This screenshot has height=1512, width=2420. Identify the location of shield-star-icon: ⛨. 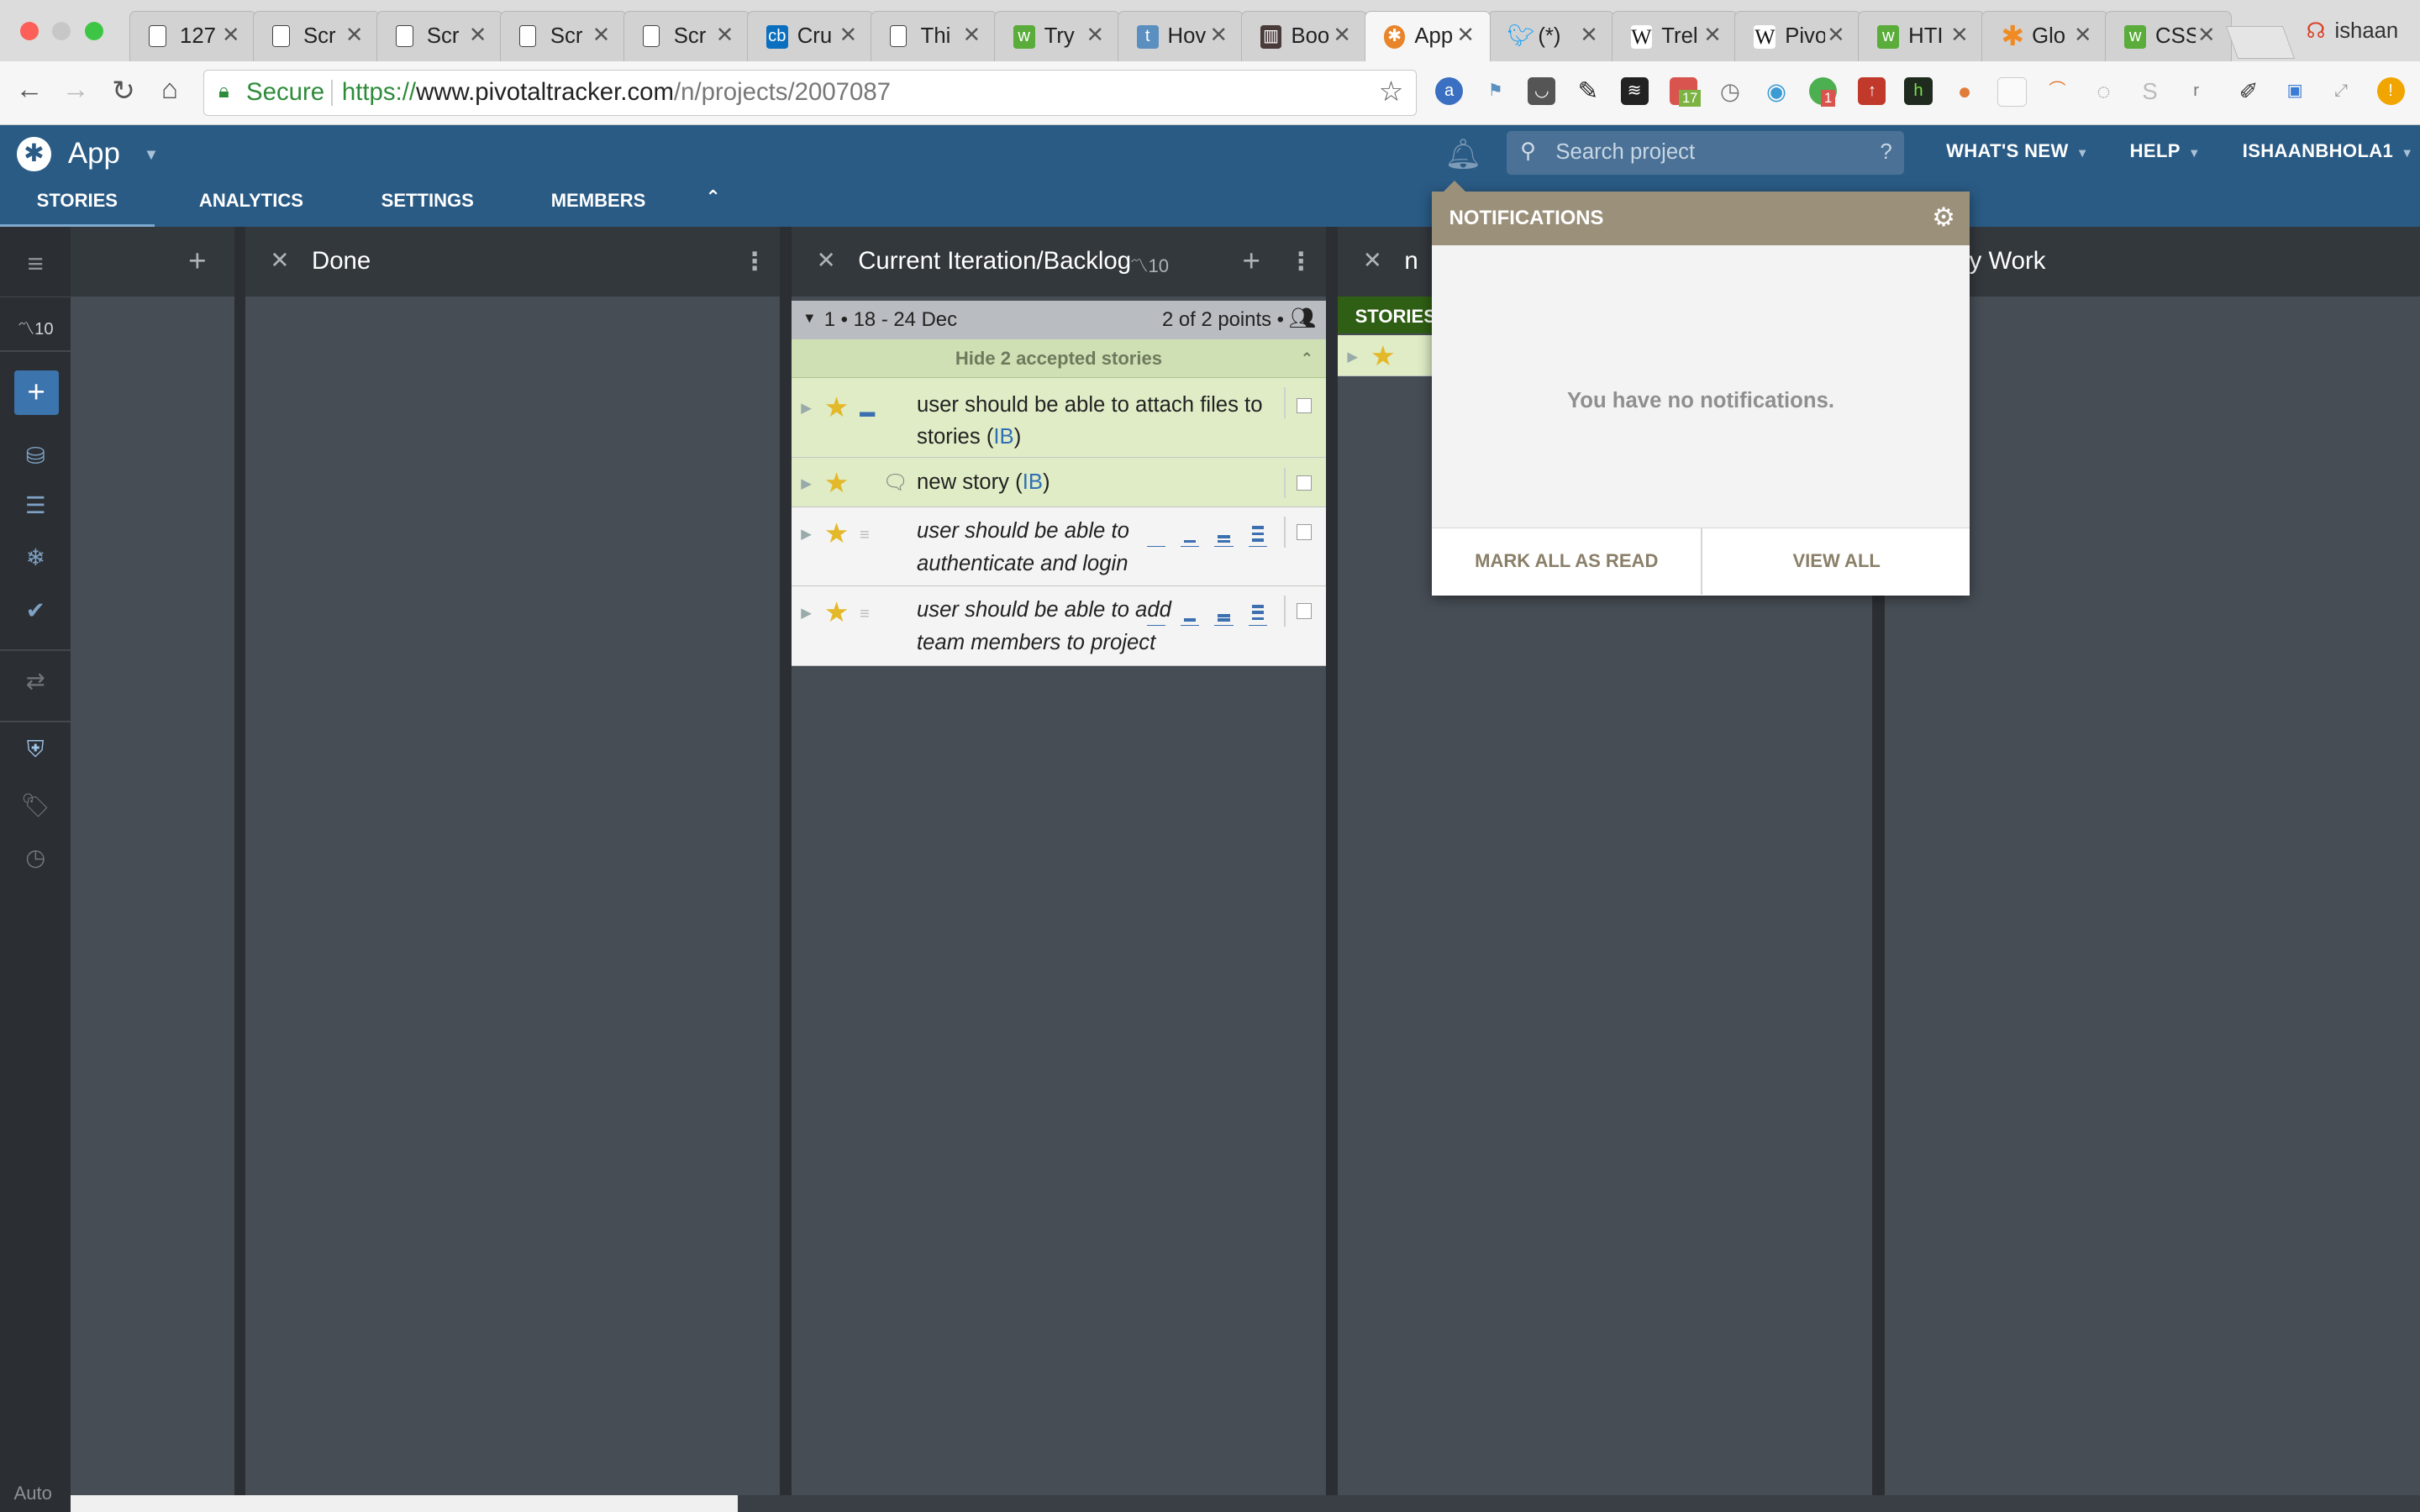
(35, 750).